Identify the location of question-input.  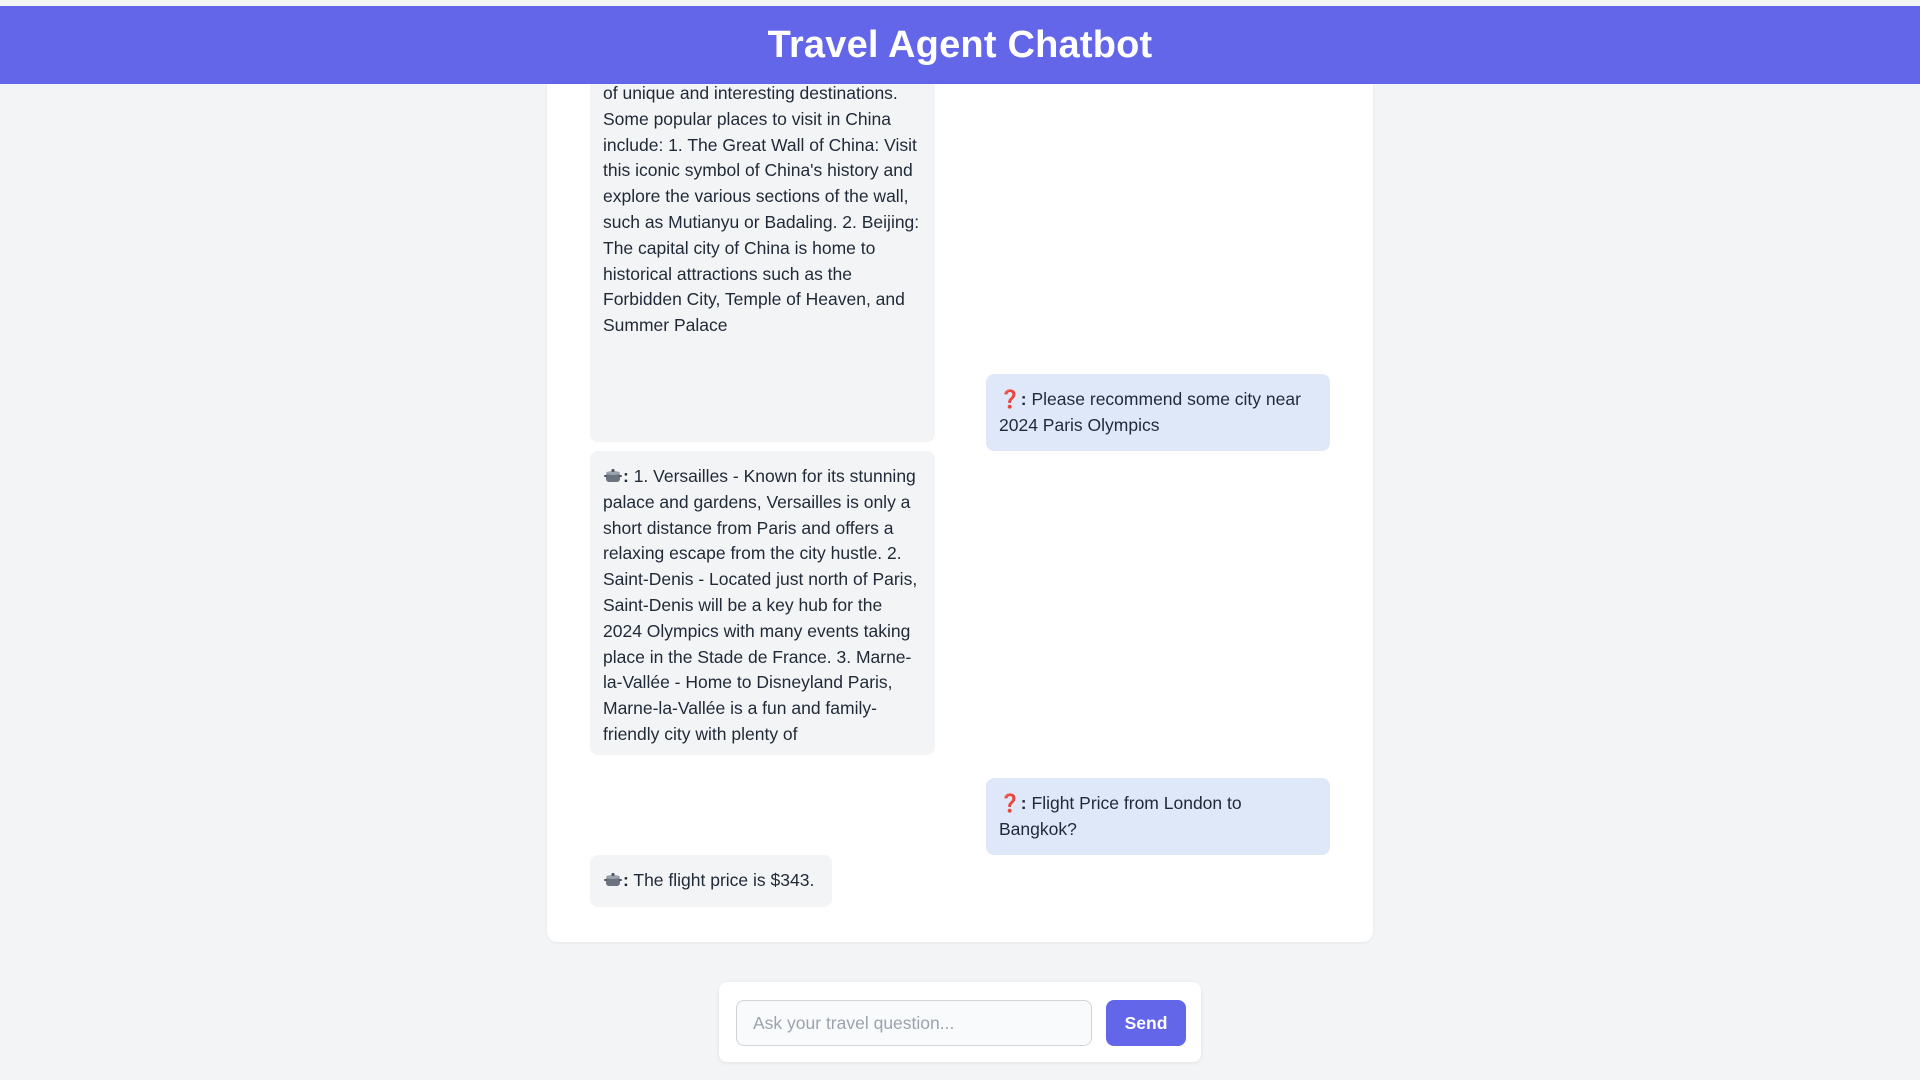
(914, 1023).